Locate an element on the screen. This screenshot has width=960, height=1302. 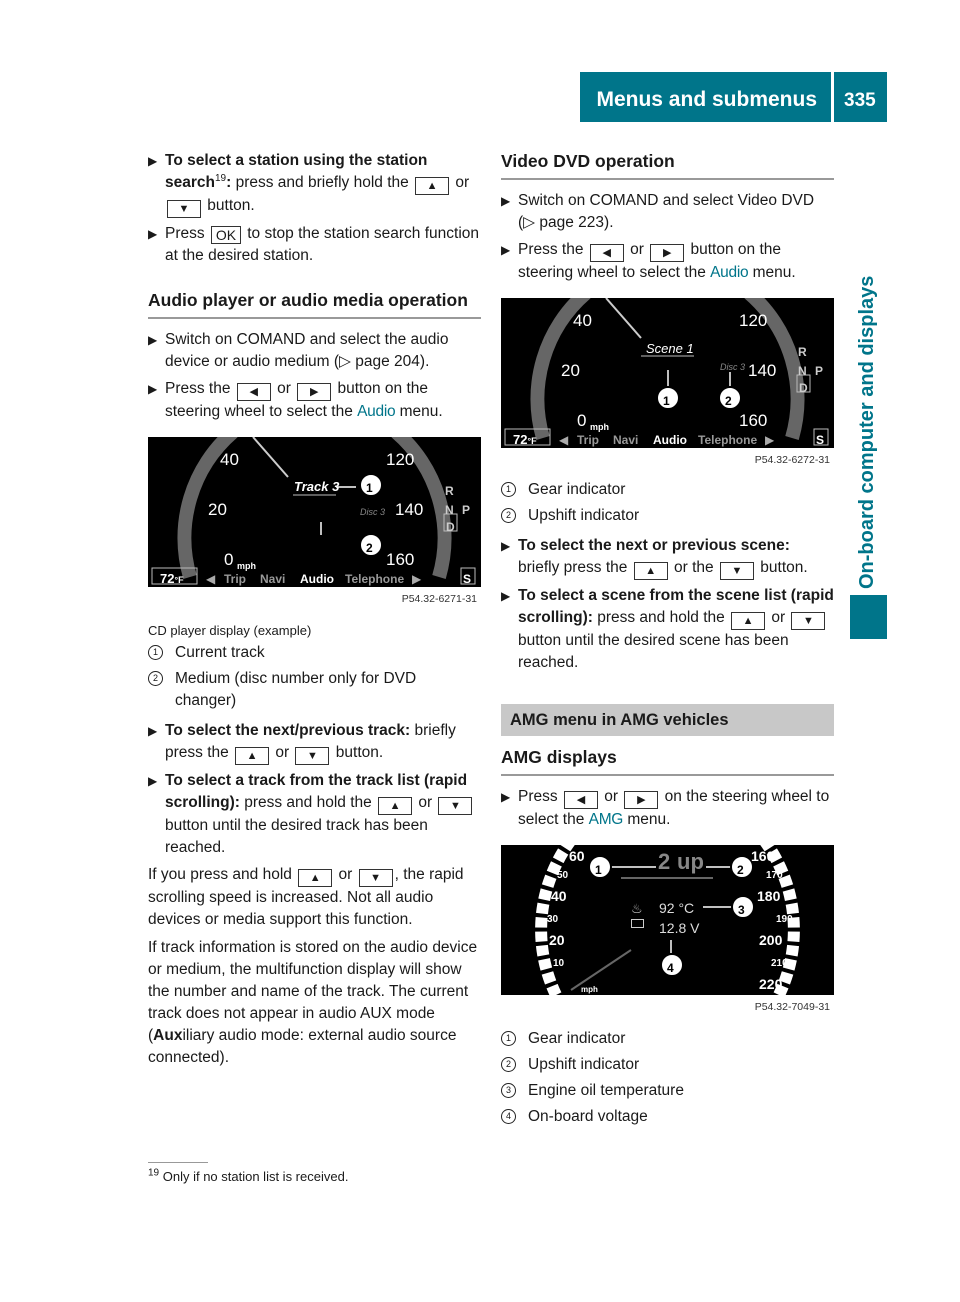
speed-label: 180 is located at coordinates (769, 896).